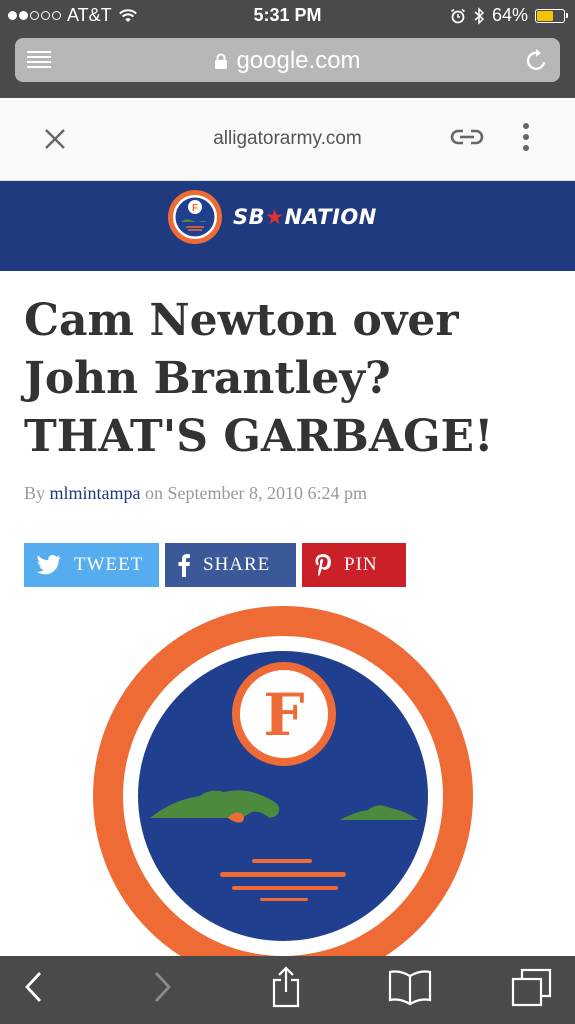  Describe the element at coordinates (275, 217) in the screenshot. I see `star-icon: ★` at that location.